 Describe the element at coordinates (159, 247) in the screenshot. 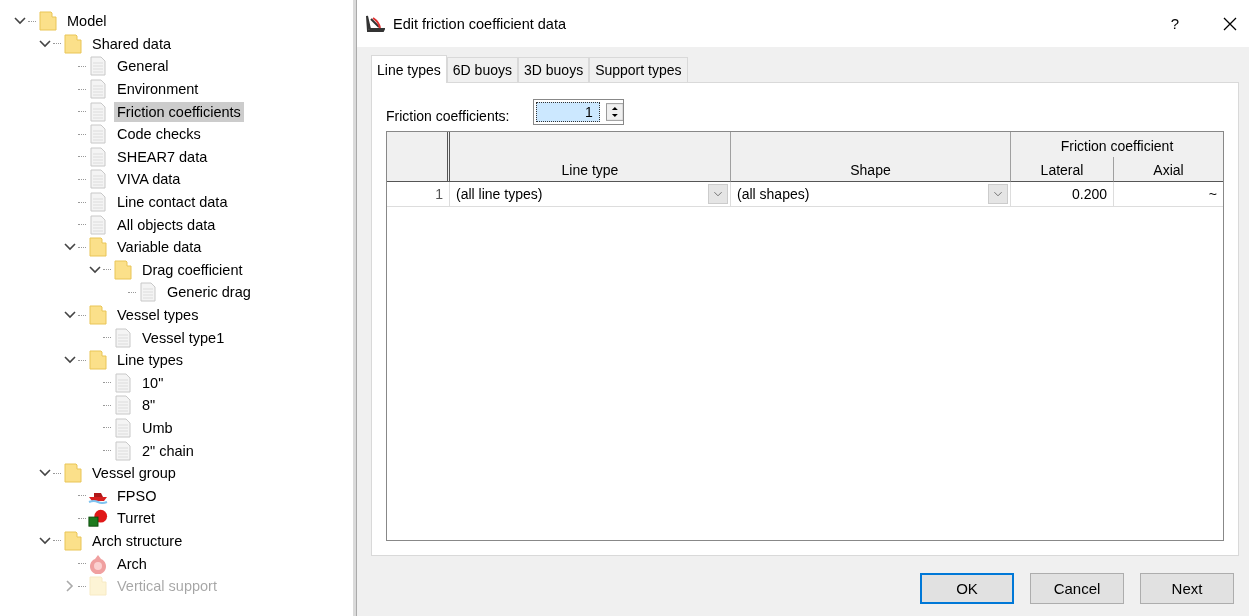

I see `tree-item: Variable data` at that location.